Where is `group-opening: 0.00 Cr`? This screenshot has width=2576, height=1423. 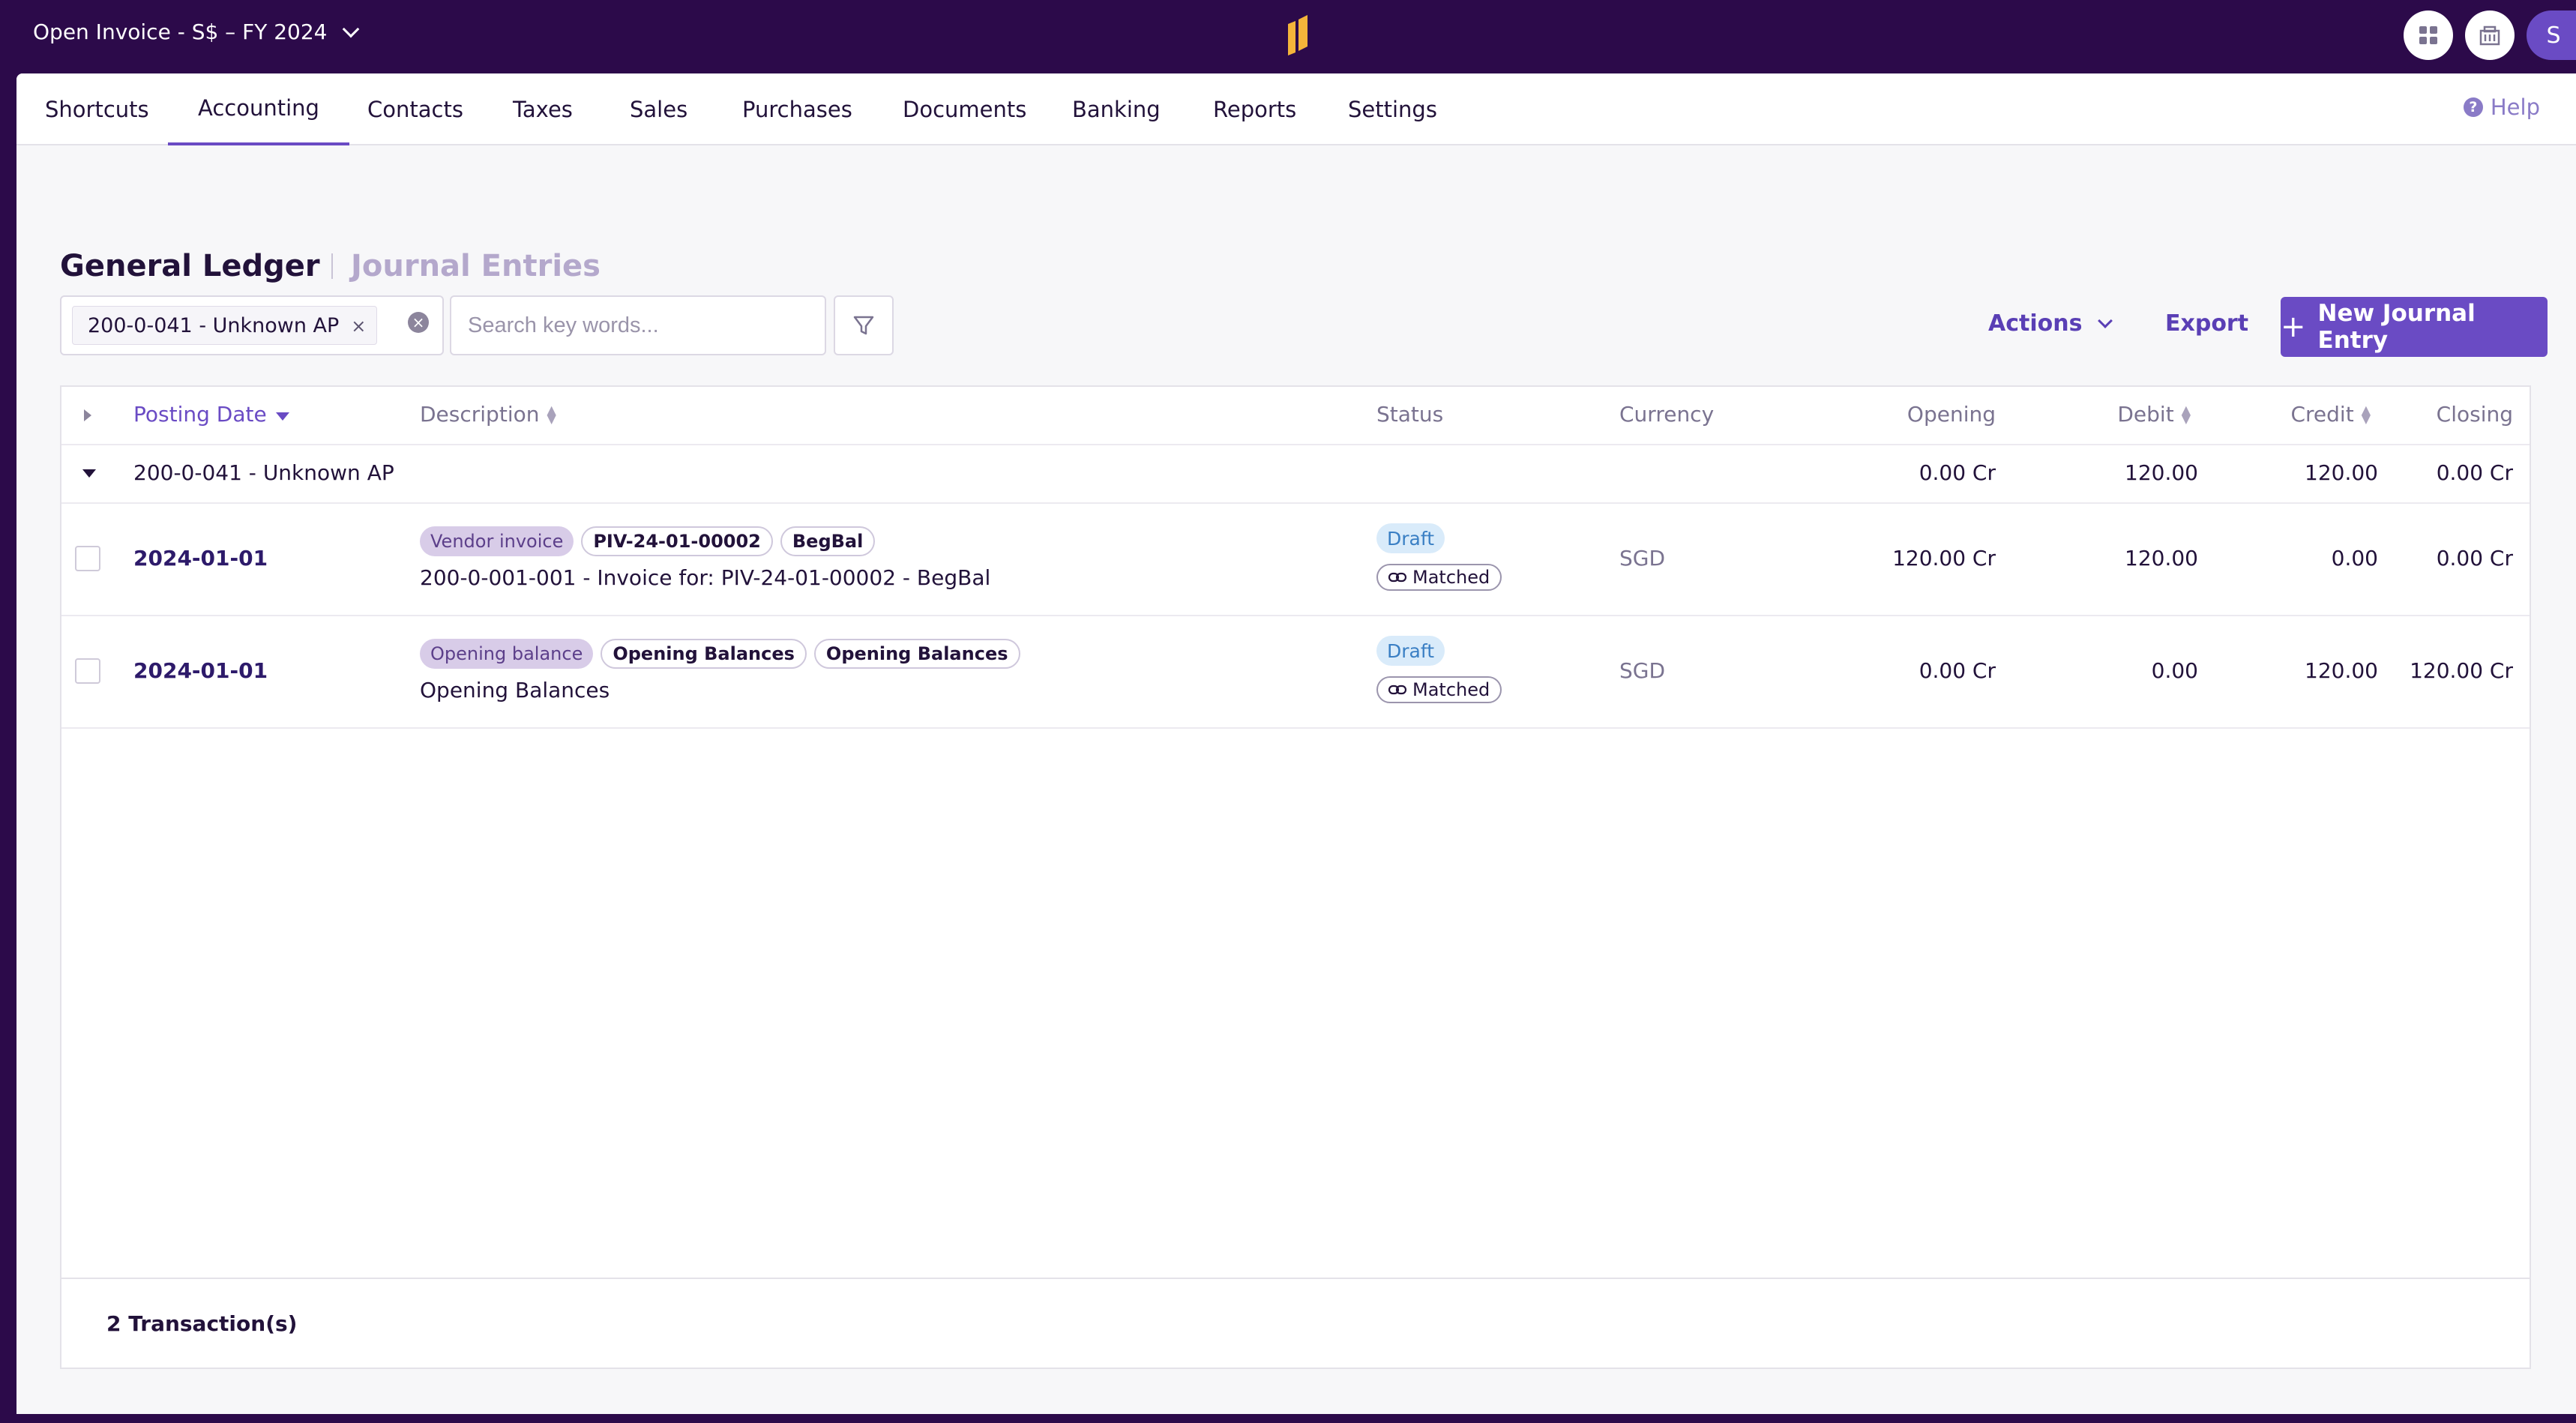
group-opening: 0.00 Cr is located at coordinates (1957, 472).